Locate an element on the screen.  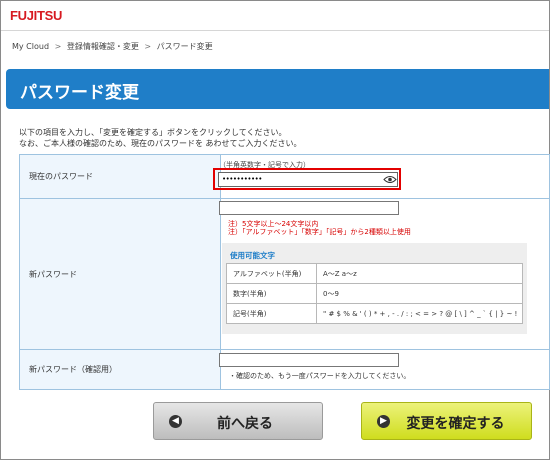
breadcrumb-item-current: パスワード変更 is located at coordinates (184, 46).